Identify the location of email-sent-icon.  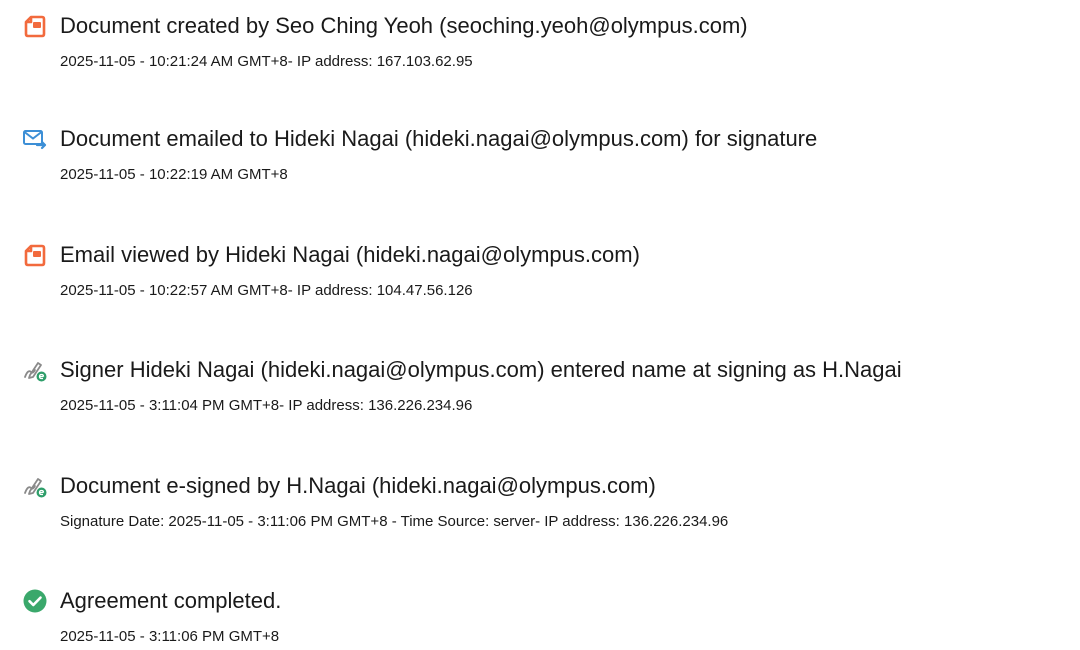
(35, 139).